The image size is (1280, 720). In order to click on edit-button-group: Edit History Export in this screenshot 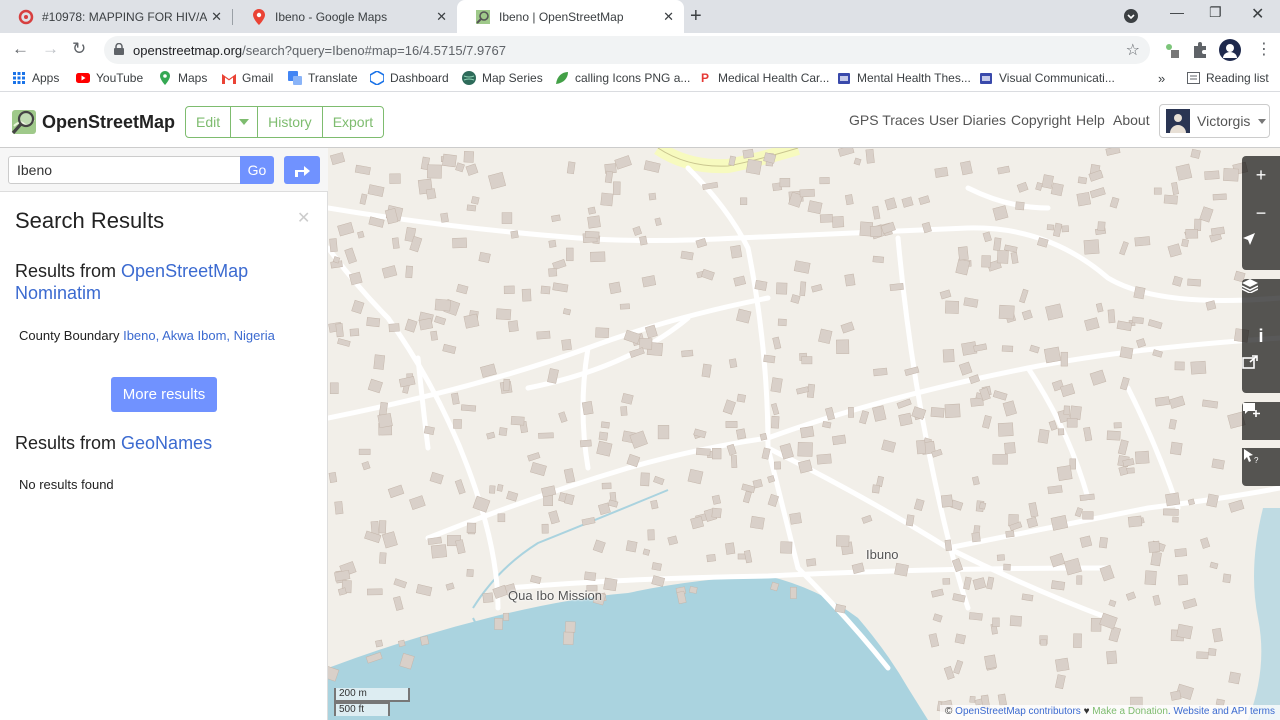, I will do `click(285, 122)`.